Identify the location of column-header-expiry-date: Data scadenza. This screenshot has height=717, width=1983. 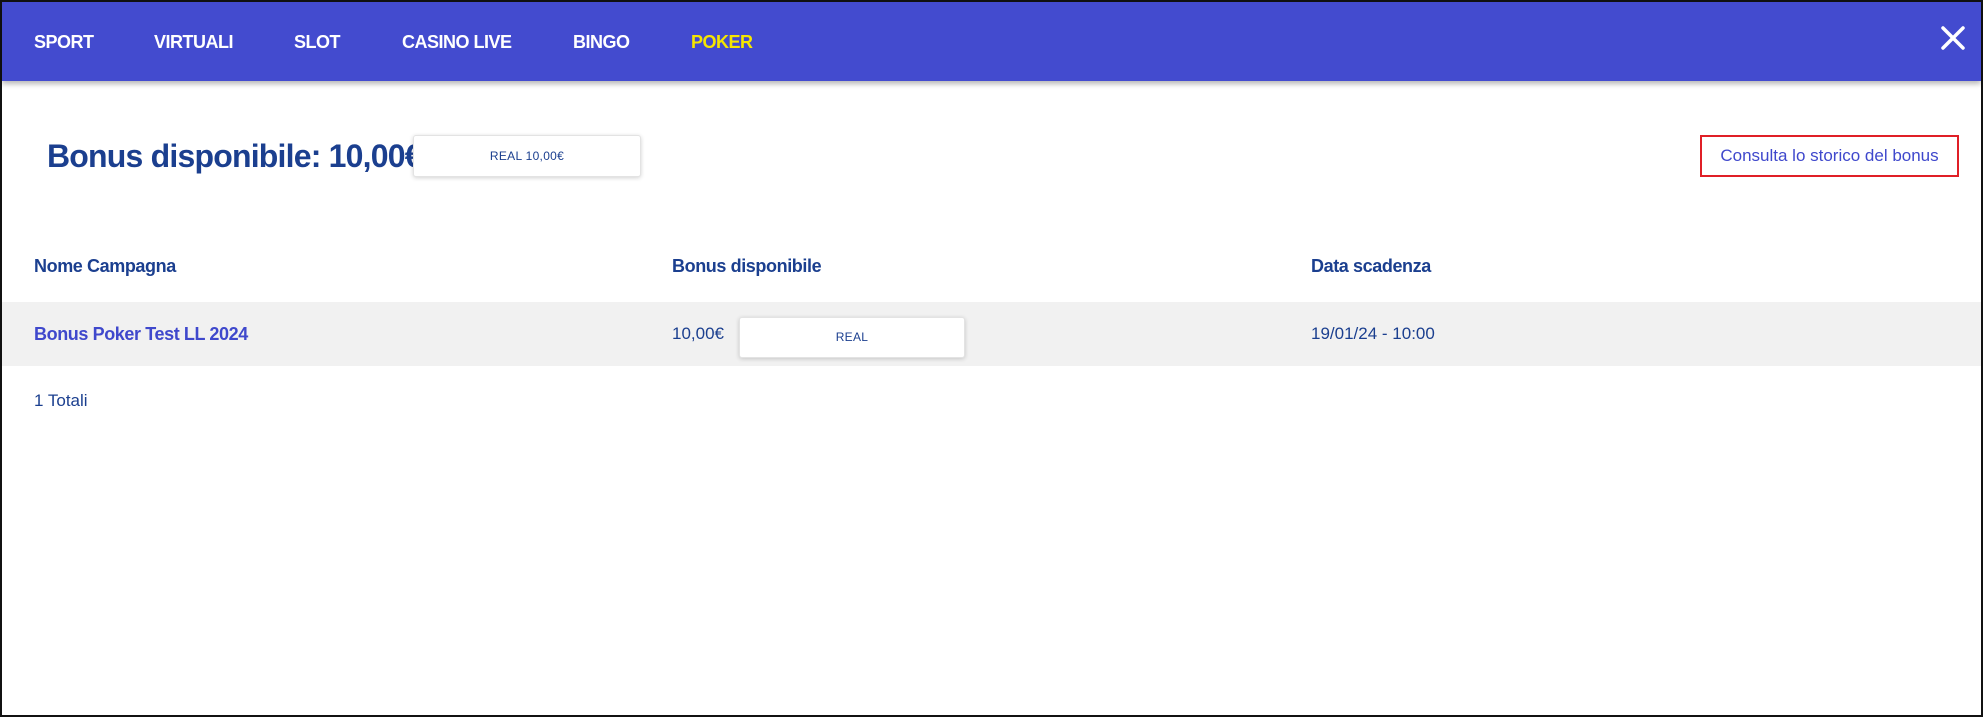
(1371, 266).